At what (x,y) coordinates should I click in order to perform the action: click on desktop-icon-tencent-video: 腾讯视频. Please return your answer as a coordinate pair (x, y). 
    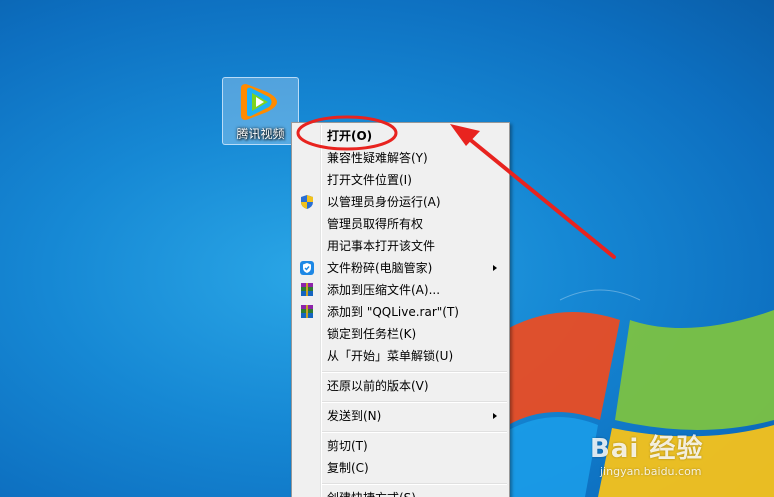
    Looking at the image, I should click on (260, 111).